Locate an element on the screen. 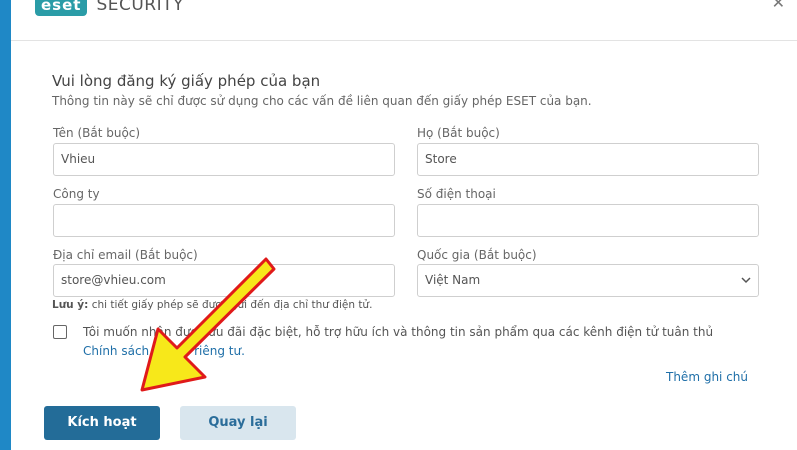 This screenshot has width=797, height=450. add-note-link: Thêm ghi chú is located at coordinates (707, 377).